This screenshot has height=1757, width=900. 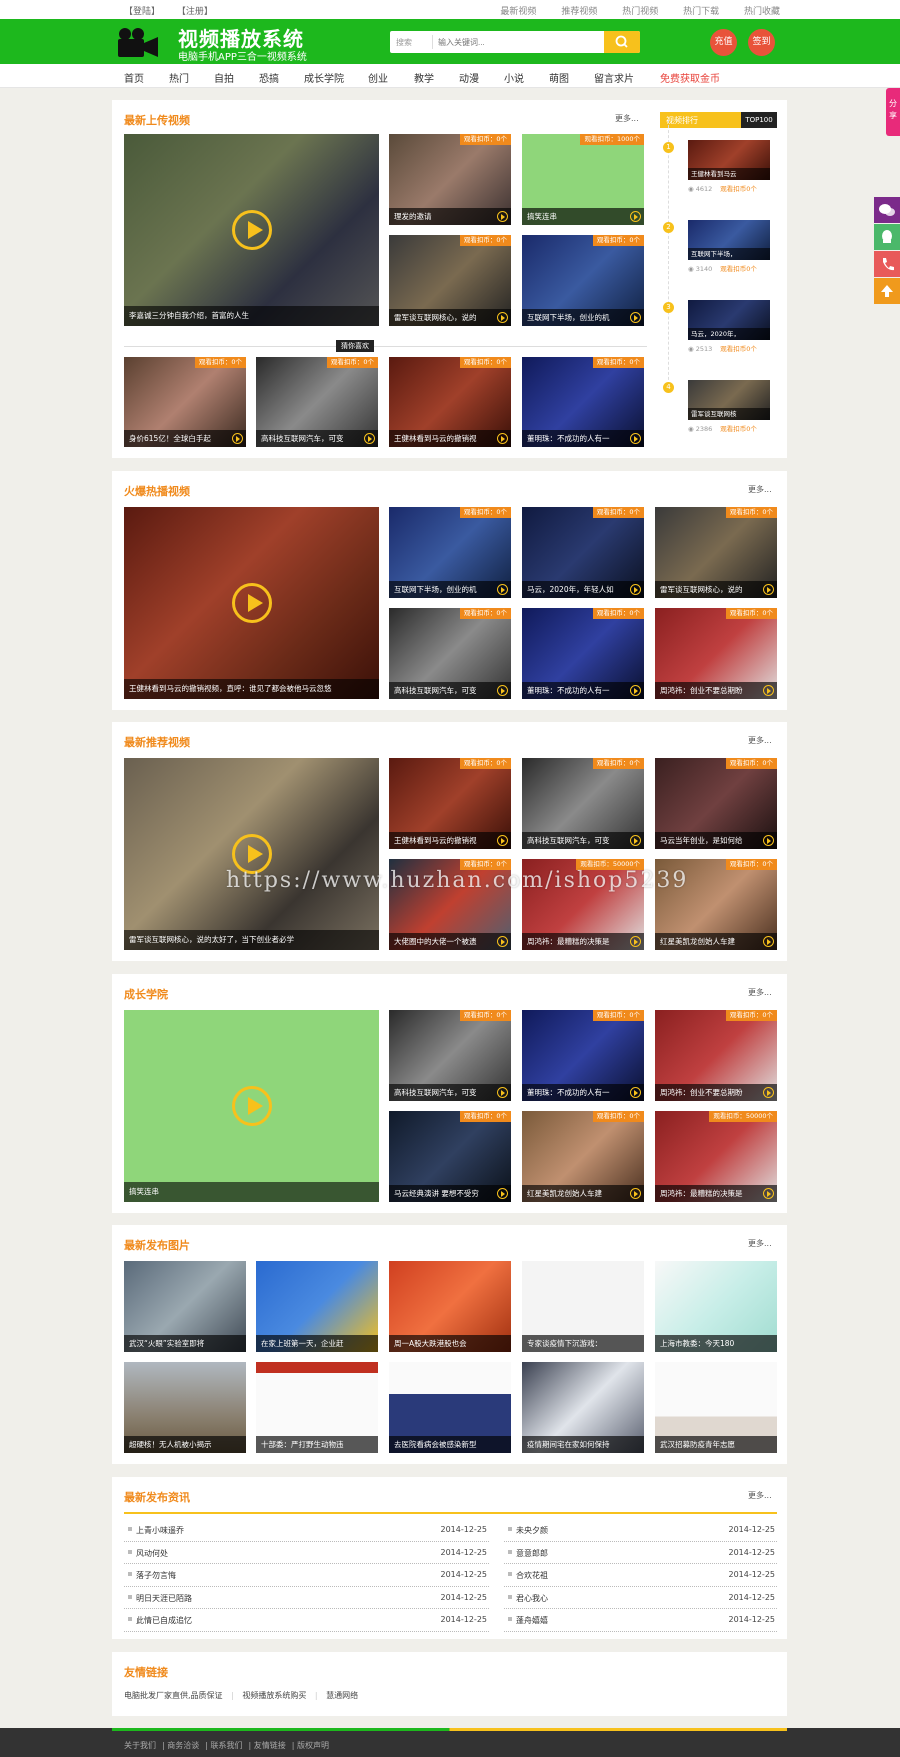 What do you see at coordinates (640, 1575) in the screenshot?
I see `news-item: 合欢花祖 2014-12-25` at bounding box center [640, 1575].